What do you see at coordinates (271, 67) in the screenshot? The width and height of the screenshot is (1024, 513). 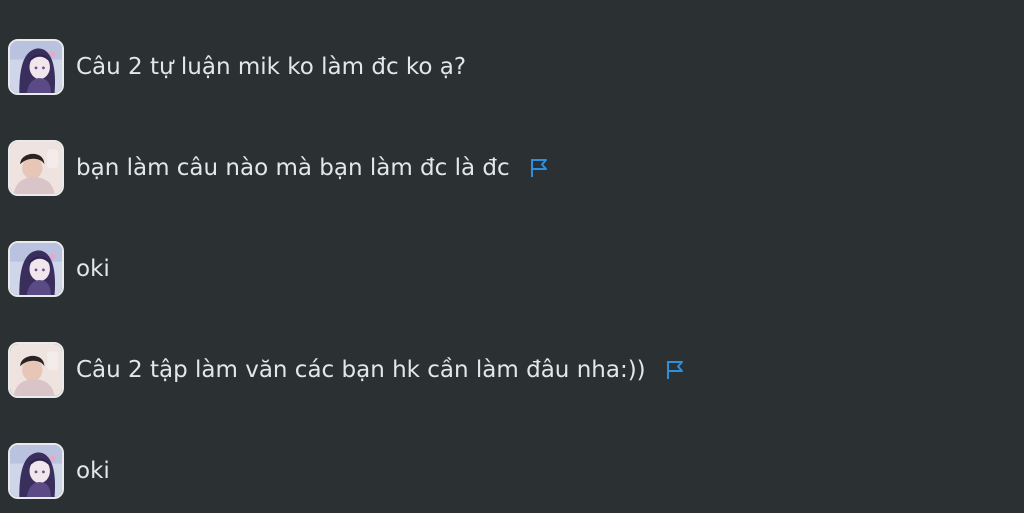 I see `message-text: Câu 2 tự luận mik ko làm đc ko ạ?` at bounding box center [271, 67].